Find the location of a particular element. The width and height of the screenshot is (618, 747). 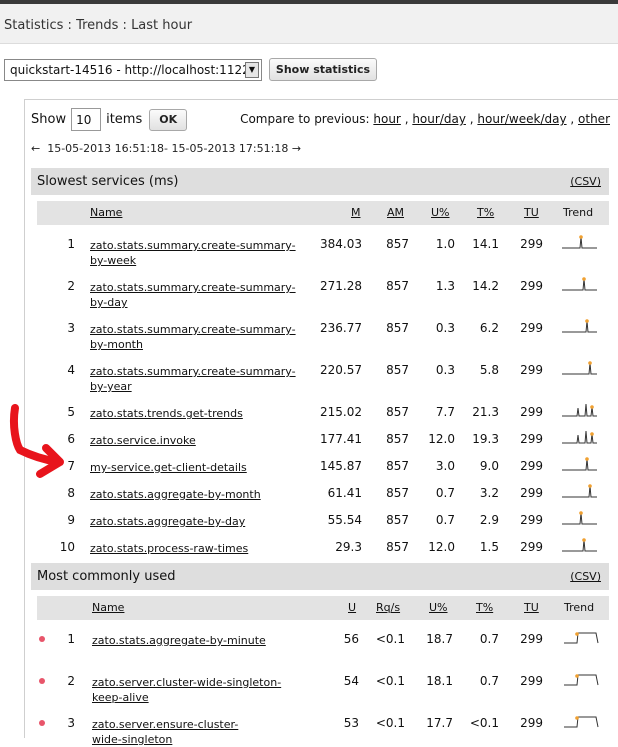

compare-link-hour: hour is located at coordinates (387, 119).